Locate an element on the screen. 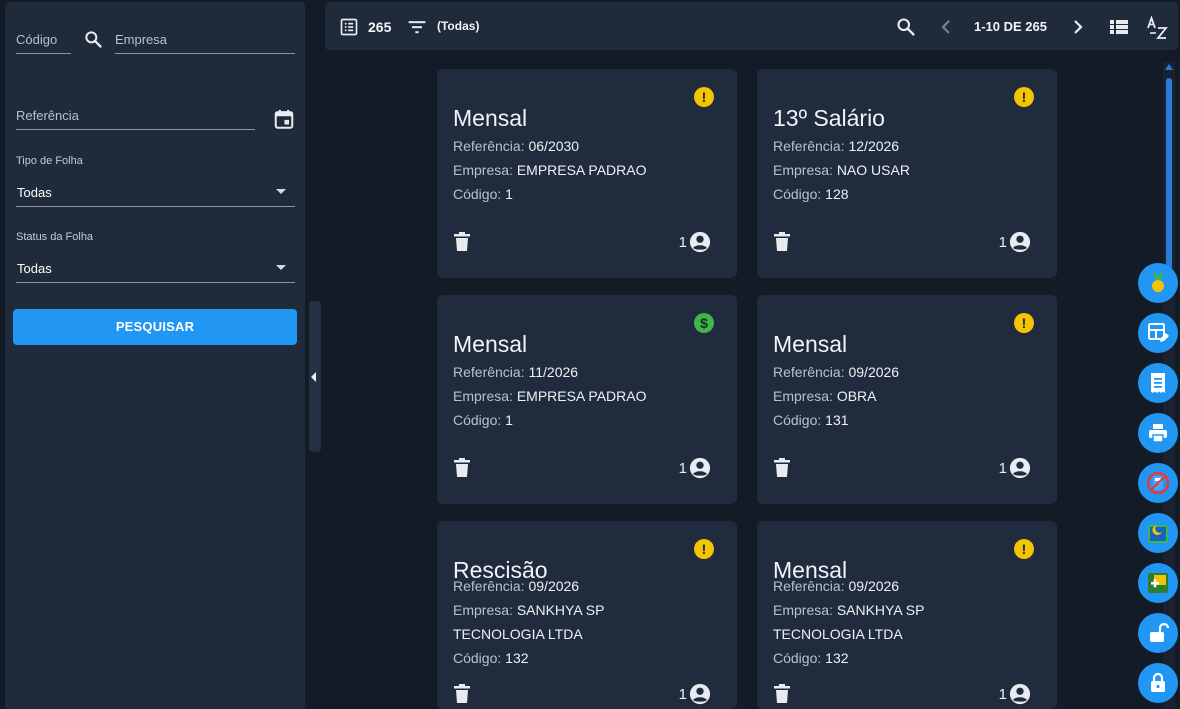 The width and height of the screenshot is (1180, 709). fab-lock is located at coordinates (1158, 683).